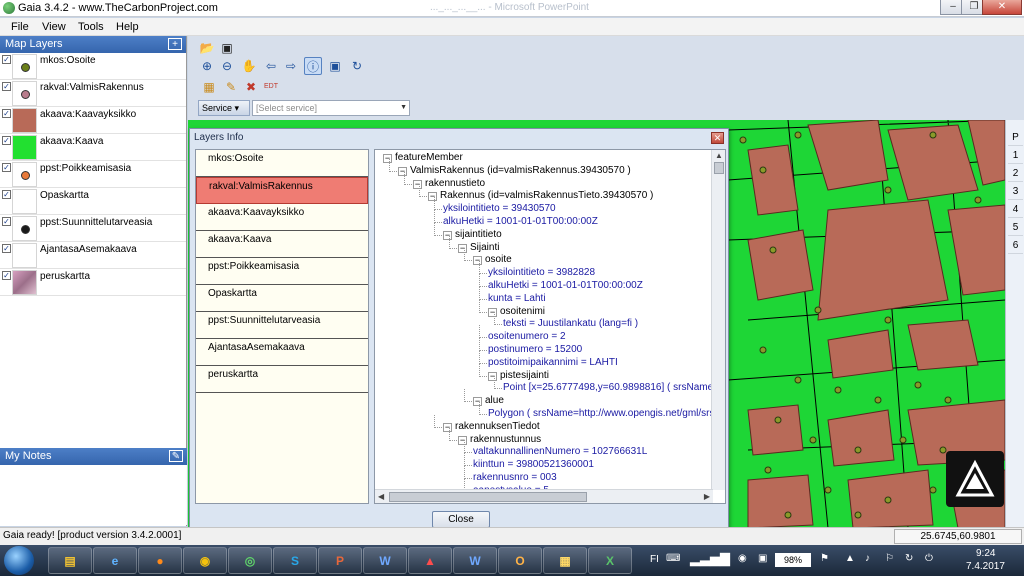 The width and height of the screenshot is (1024, 576). I want to click on tree-horizontal-scrollbar: ◀ ▶, so click(544, 496).